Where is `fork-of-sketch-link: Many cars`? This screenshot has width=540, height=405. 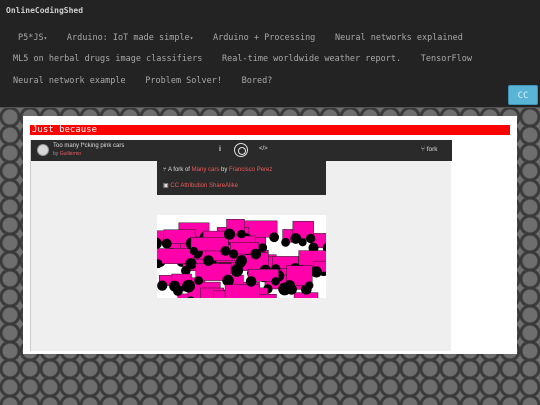 fork-of-sketch-link: Many cars is located at coordinates (206, 170).